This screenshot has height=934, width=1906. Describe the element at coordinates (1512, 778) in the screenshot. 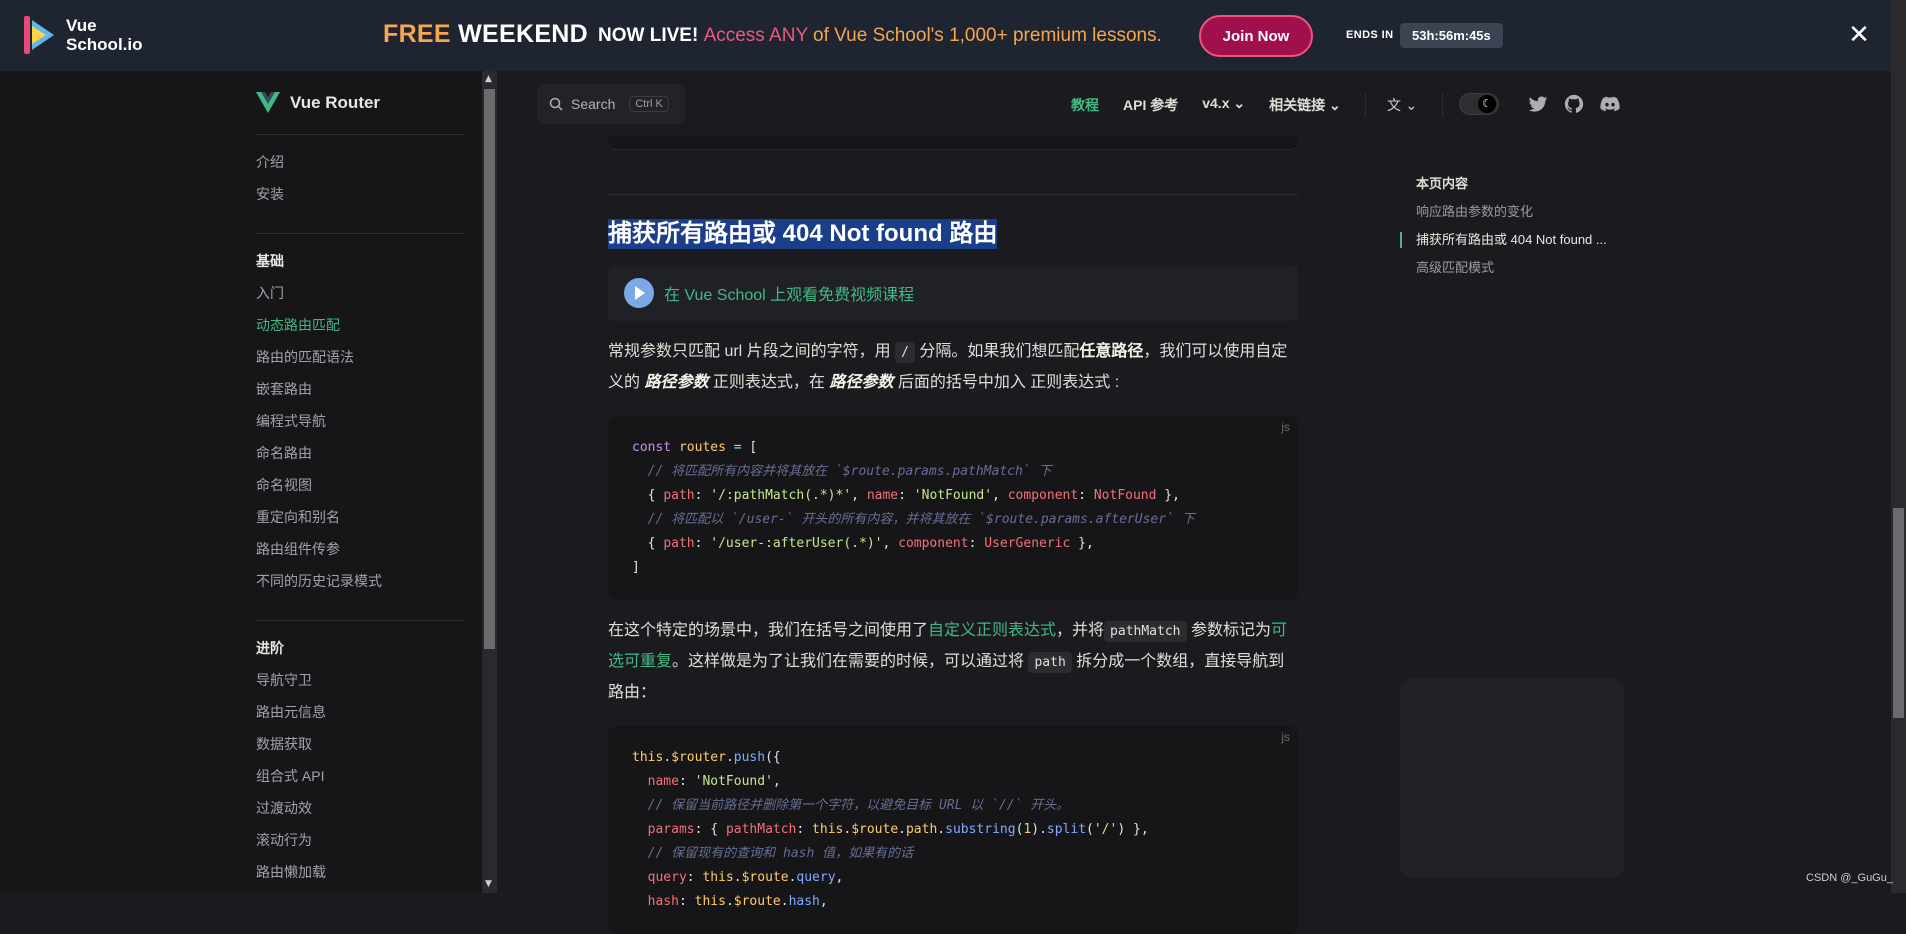

I see `sponsor-ad-placeholder` at that location.